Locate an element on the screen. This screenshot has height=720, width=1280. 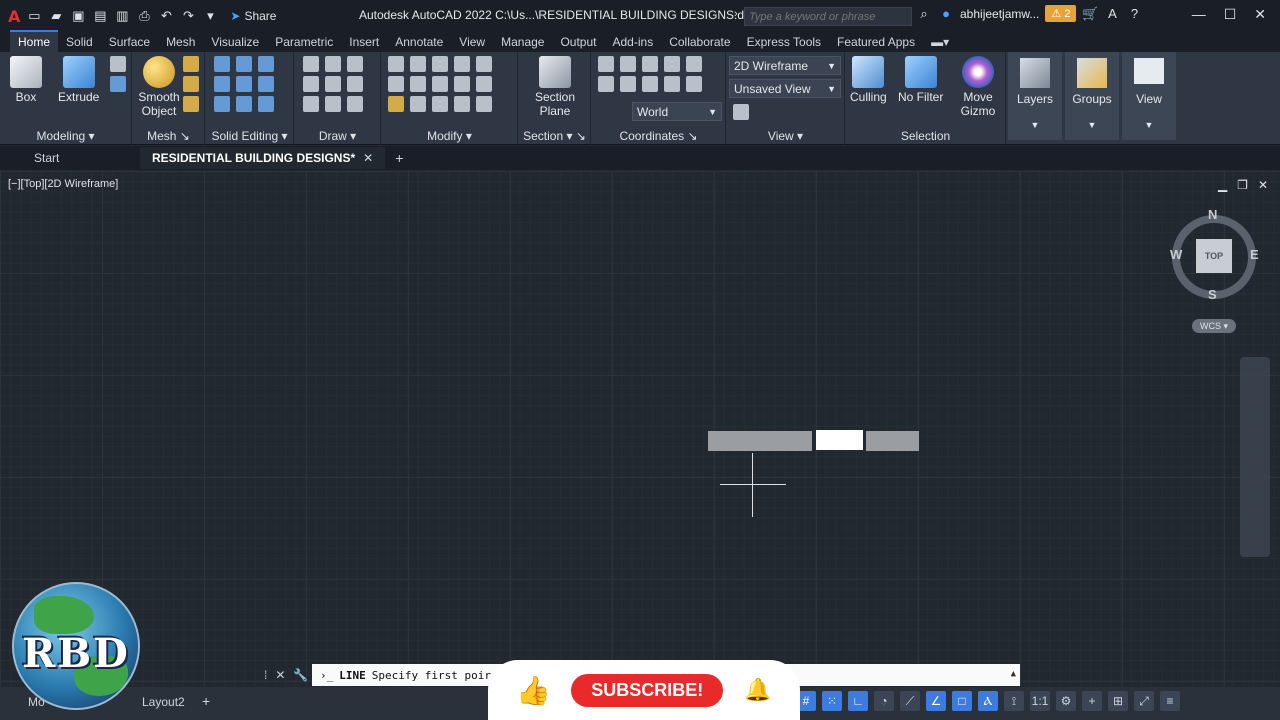
presspull-icon is located at coordinates (118, 84).